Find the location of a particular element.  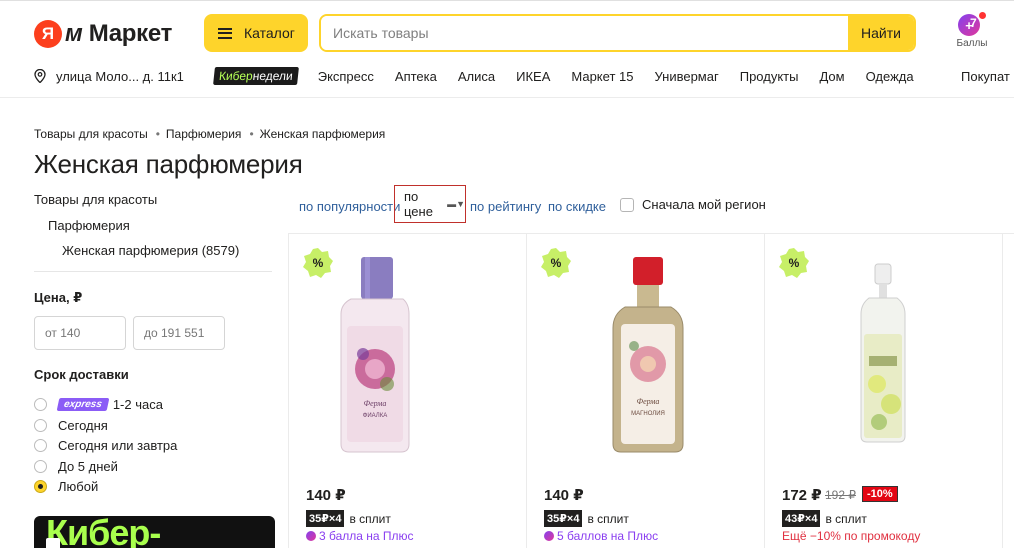

logo-text: Маркет is located at coordinates (130, 33).